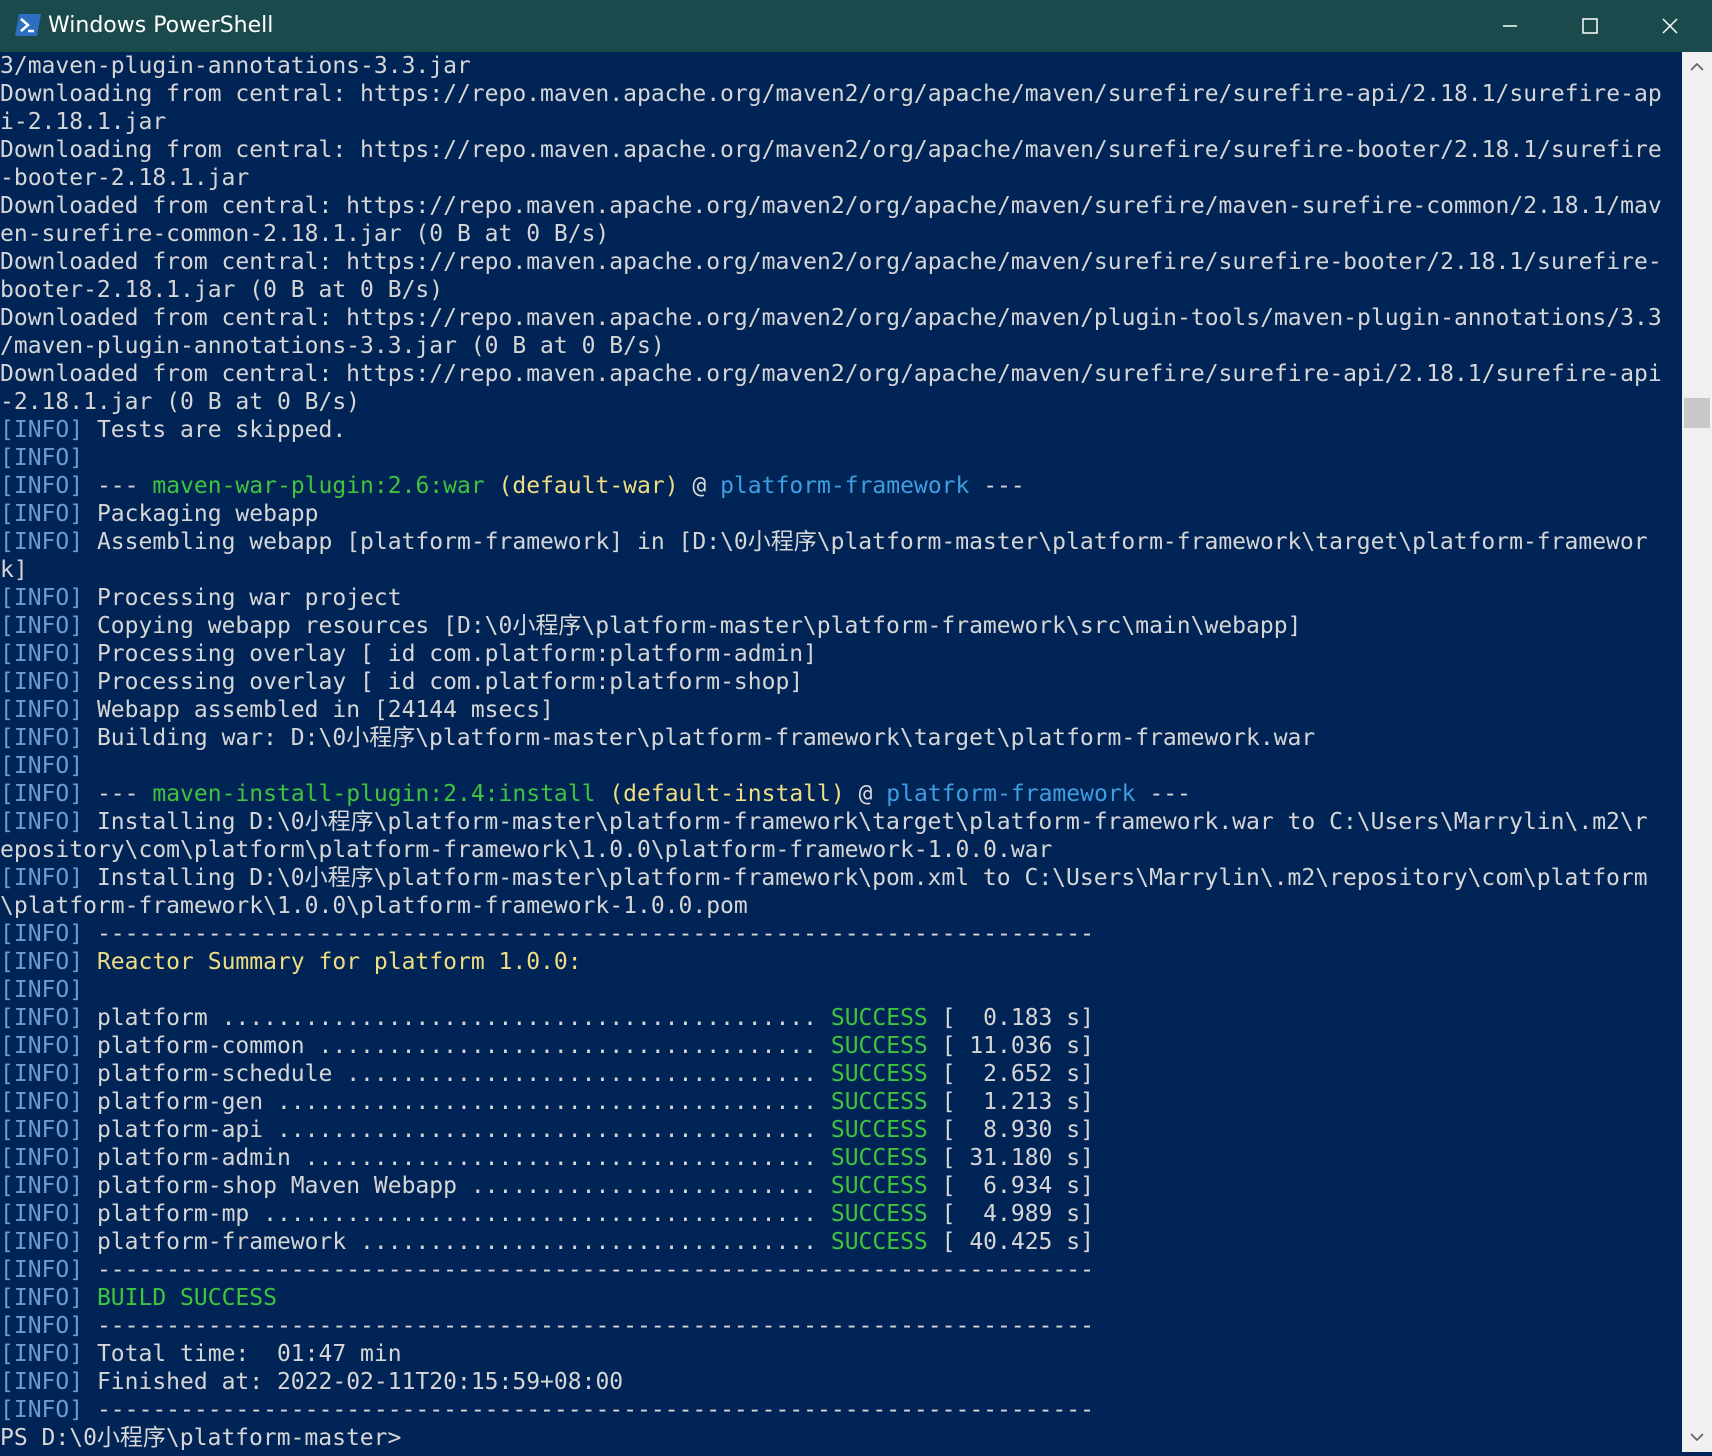  What do you see at coordinates (1697, 1437) in the screenshot?
I see `scroll-down-button` at bounding box center [1697, 1437].